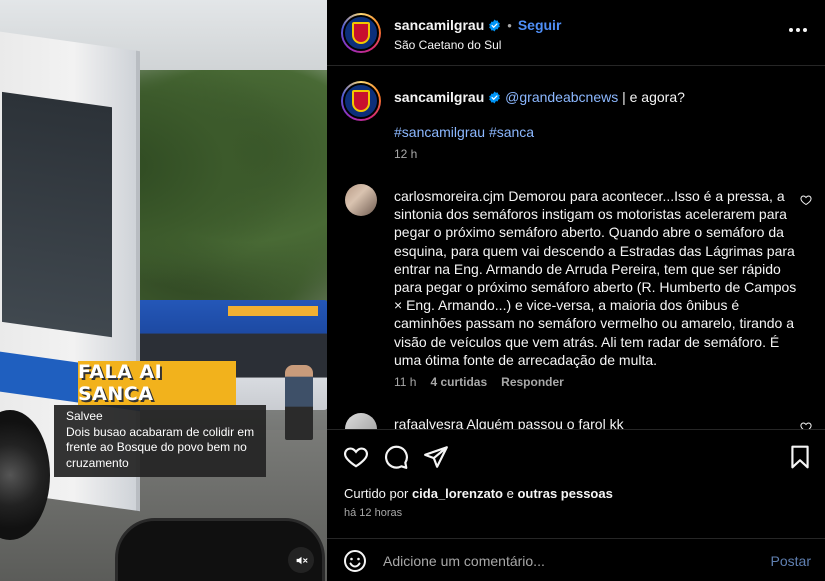 The height and width of the screenshot is (581, 825). What do you see at coordinates (563, 561) in the screenshot?
I see `comment-input` at bounding box center [563, 561].